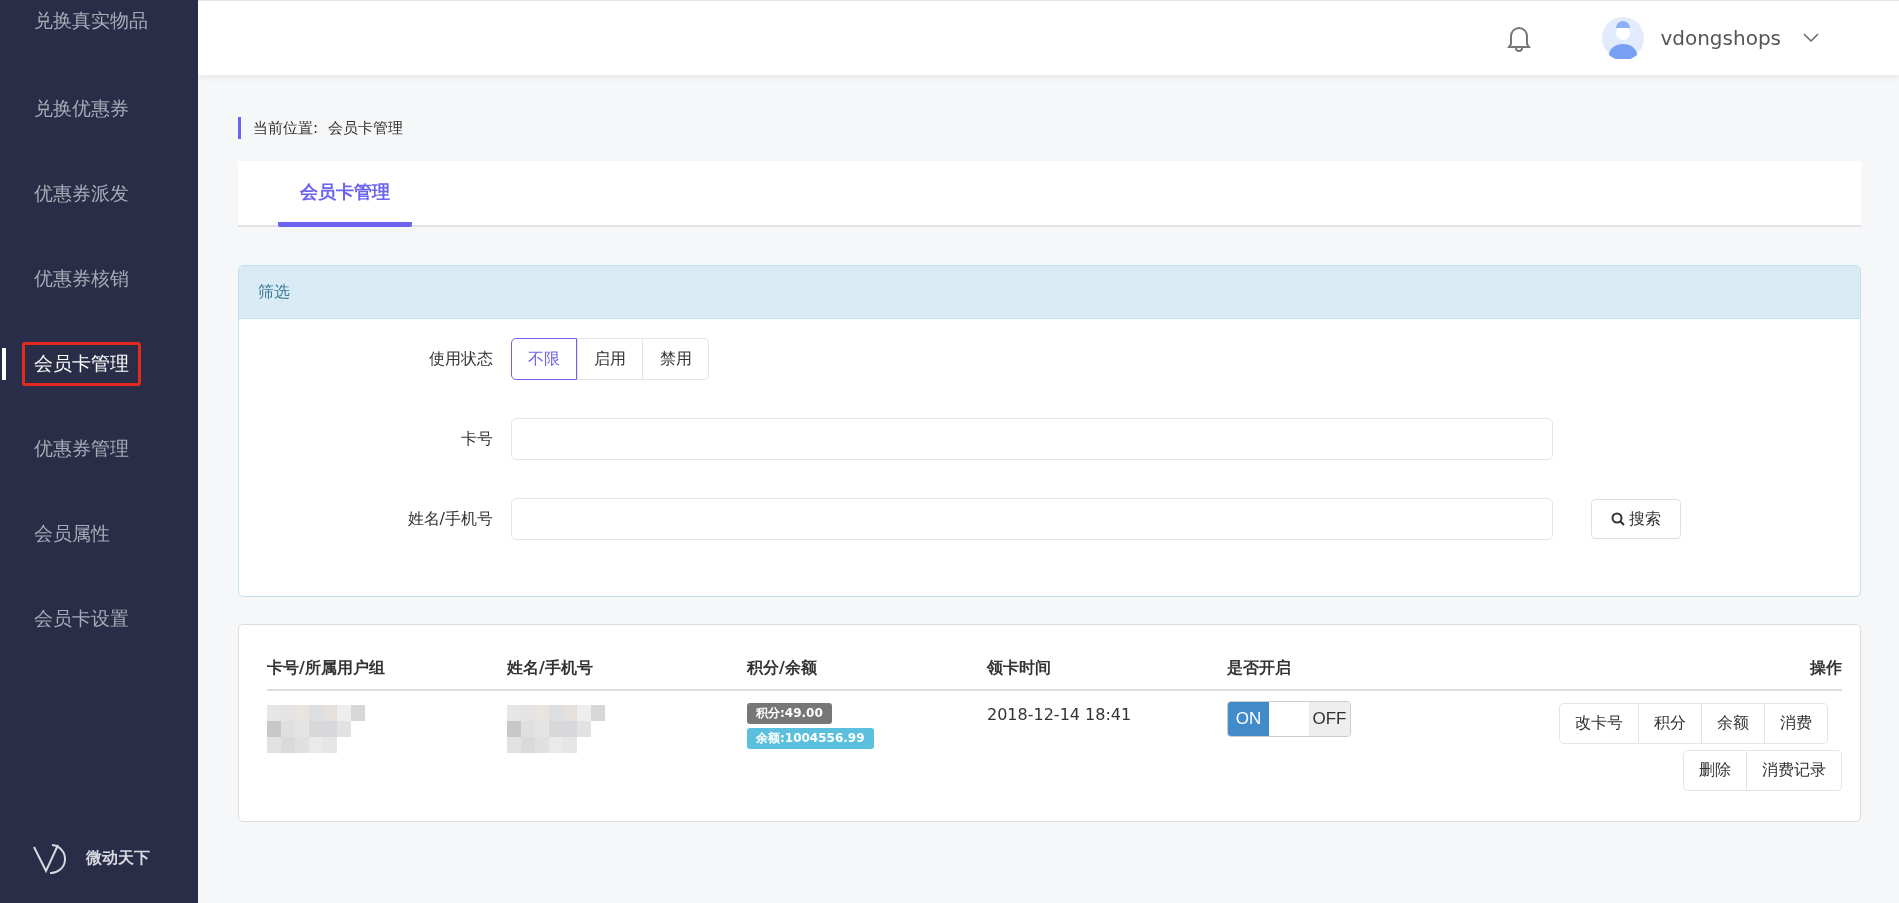  Describe the element at coordinates (1599, 723) in the screenshot. I see `action-button: 改卡号` at that location.